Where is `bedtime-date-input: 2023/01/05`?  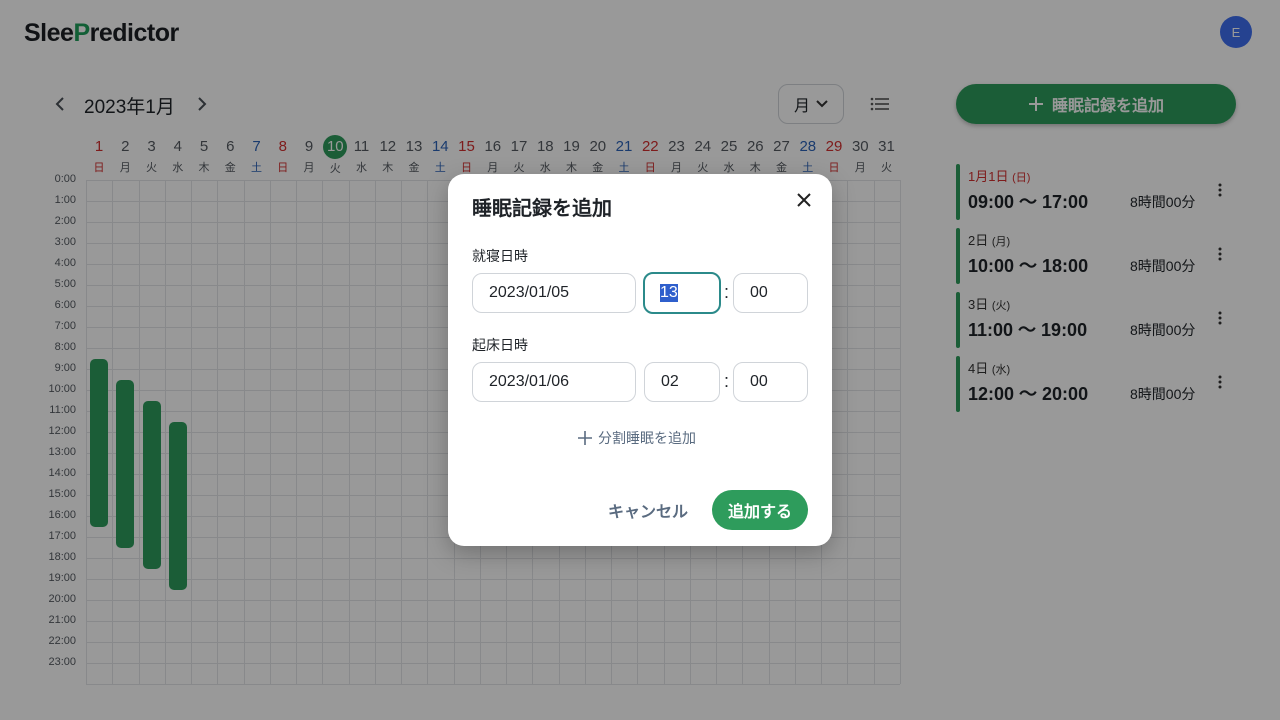 bedtime-date-input: 2023/01/05 is located at coordinates (554, 293).